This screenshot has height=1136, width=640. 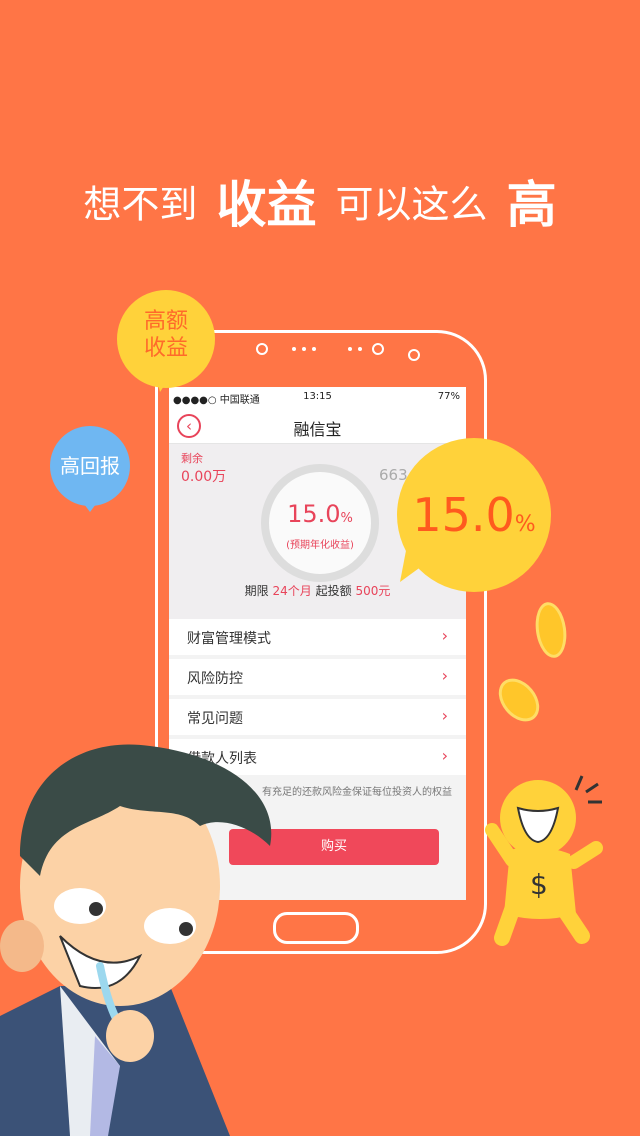 I want to click on menu-item-faq: 常见问题 ›, so click(x=317, y=717).